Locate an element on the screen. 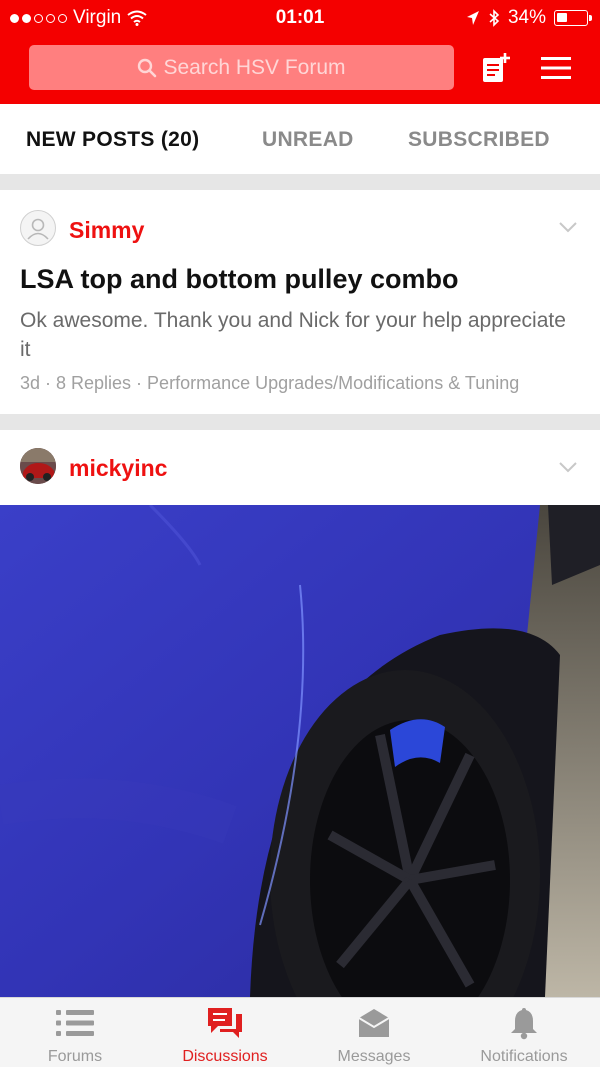 This screenshot has width=600, height=1067. default-avatar-icon is located at coordinates (38, 229).